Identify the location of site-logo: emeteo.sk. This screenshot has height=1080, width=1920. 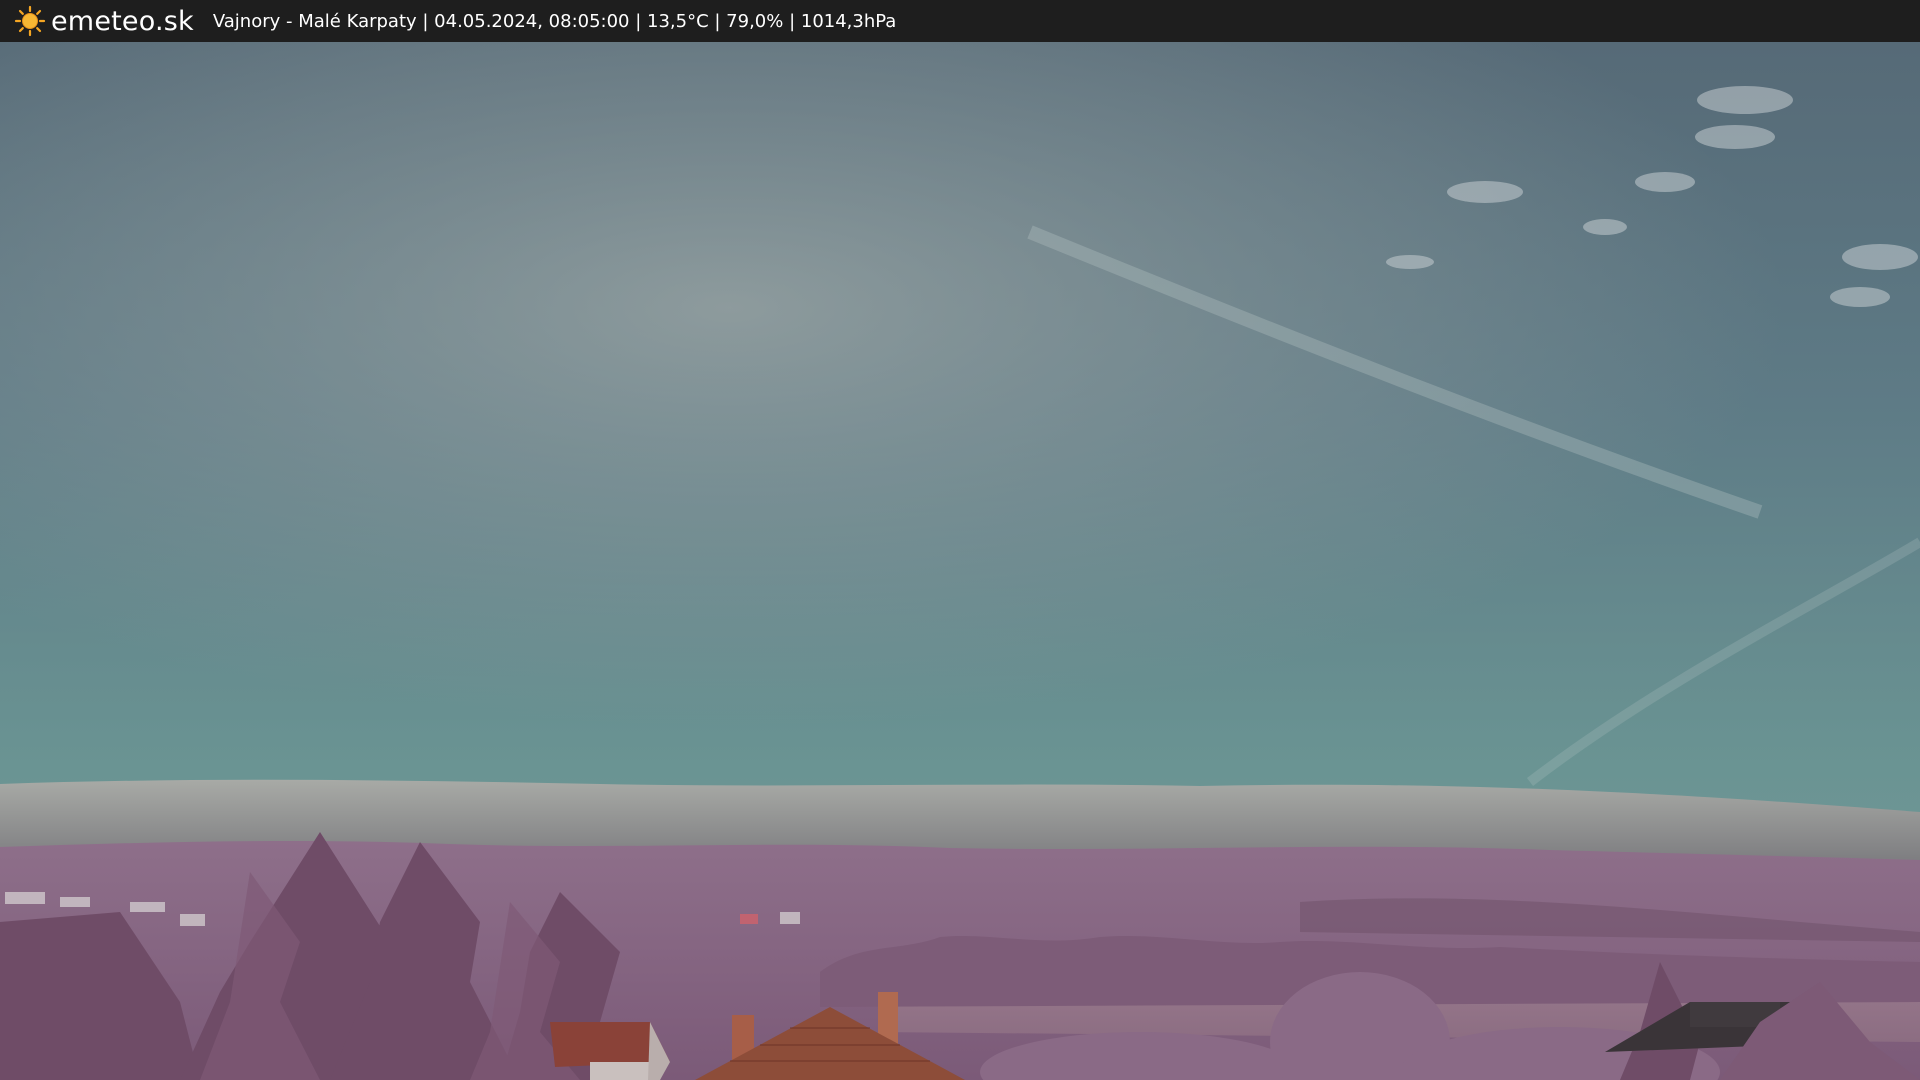
(104, 21).